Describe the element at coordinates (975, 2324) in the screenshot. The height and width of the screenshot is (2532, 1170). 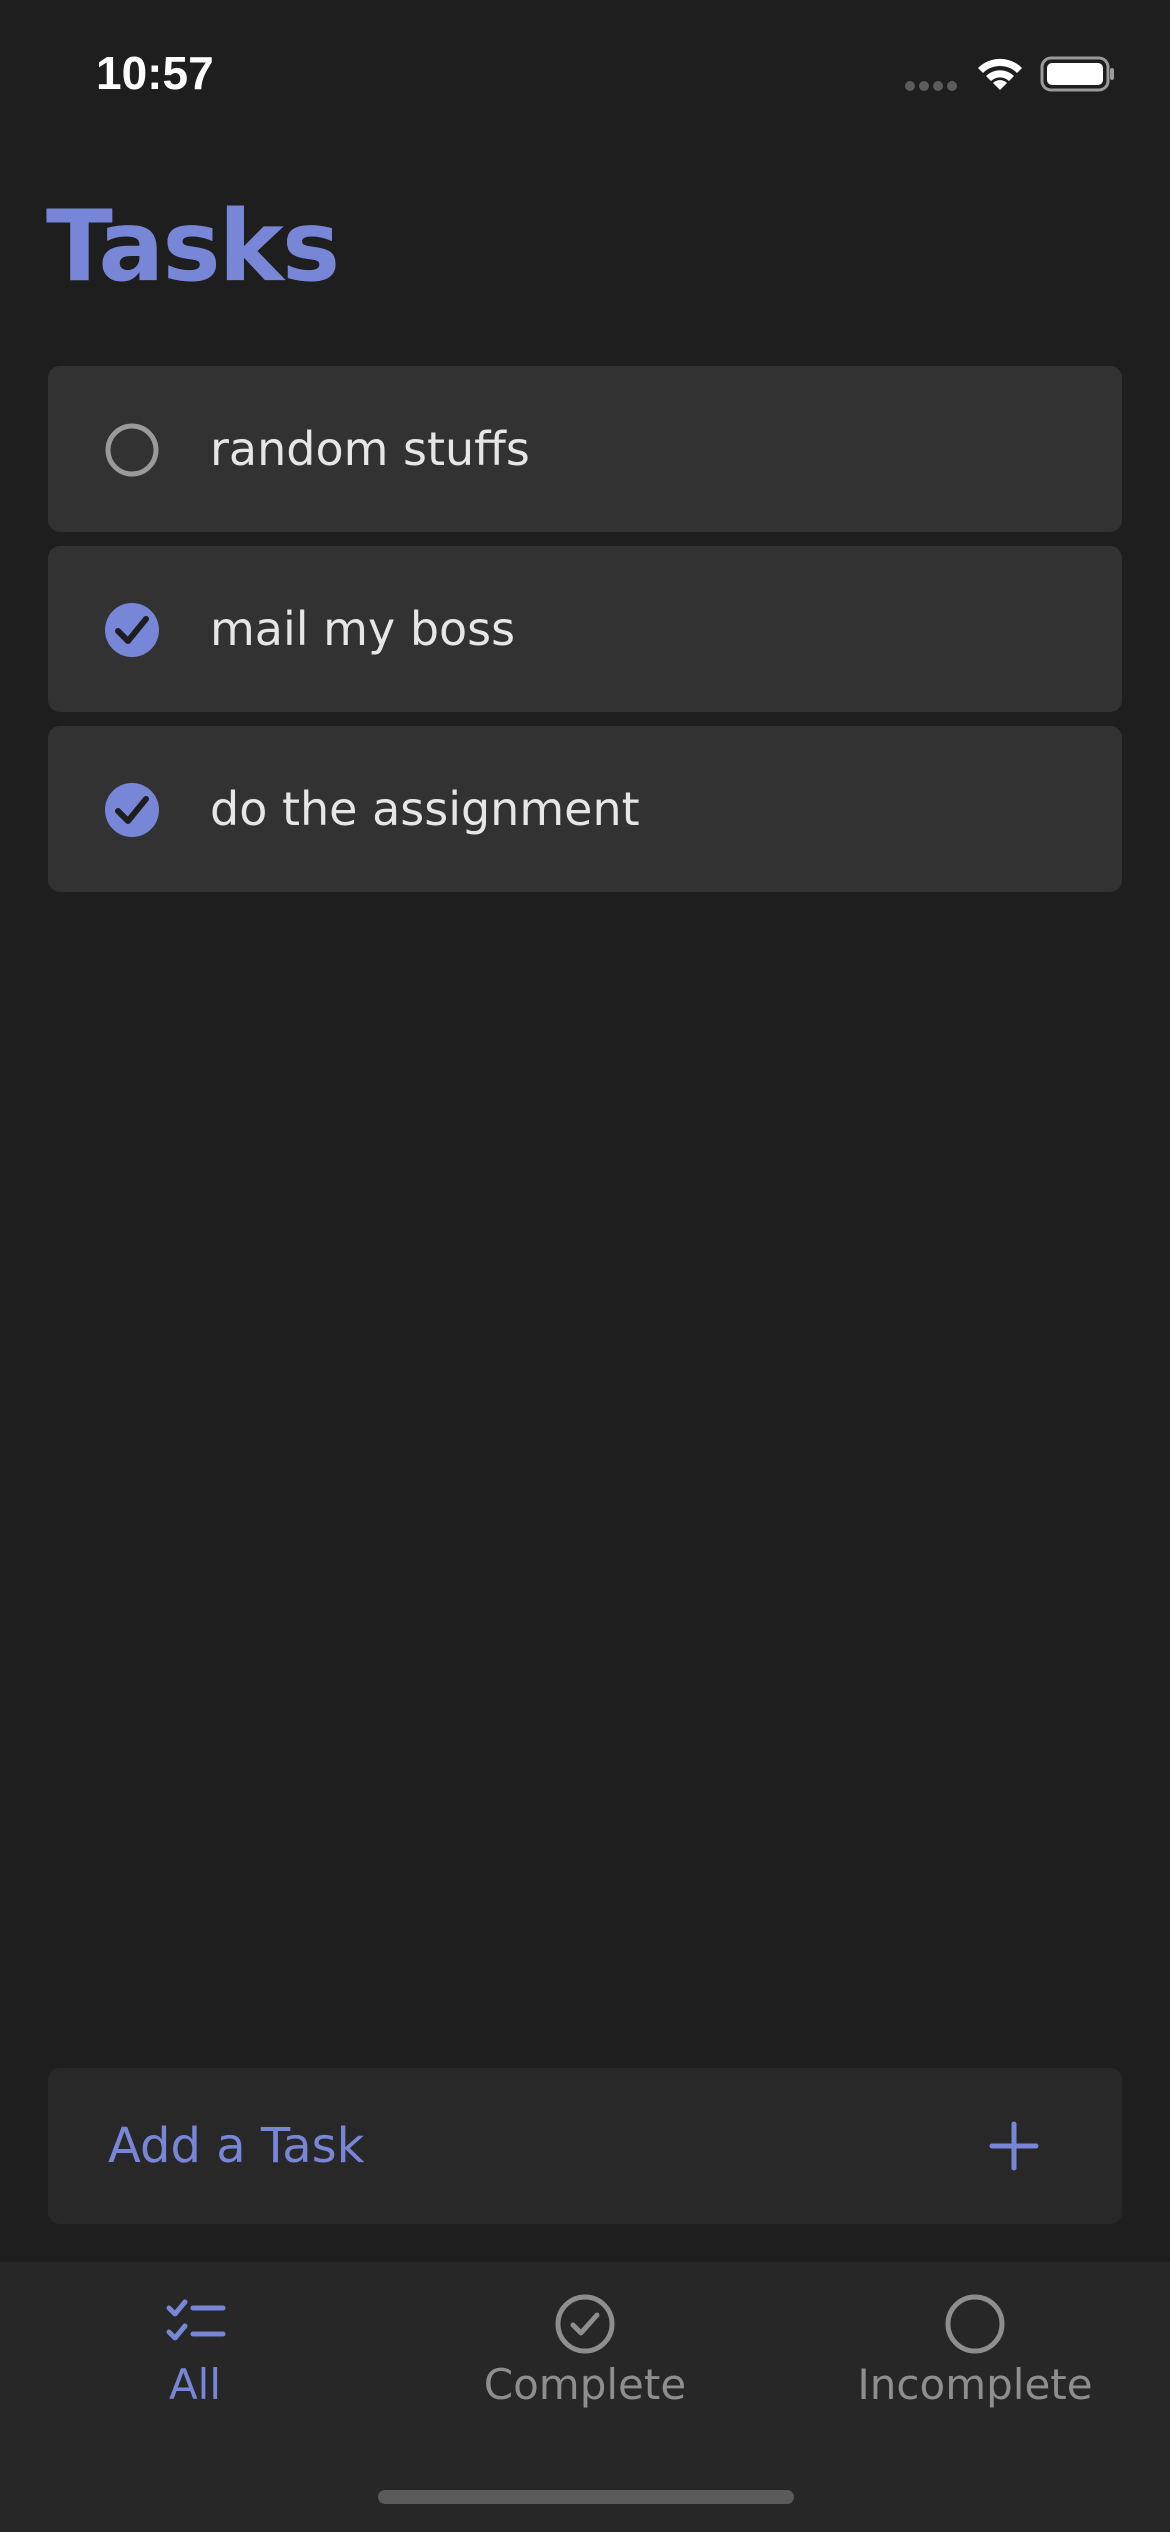
I see `empty-circle-icon` at that location.